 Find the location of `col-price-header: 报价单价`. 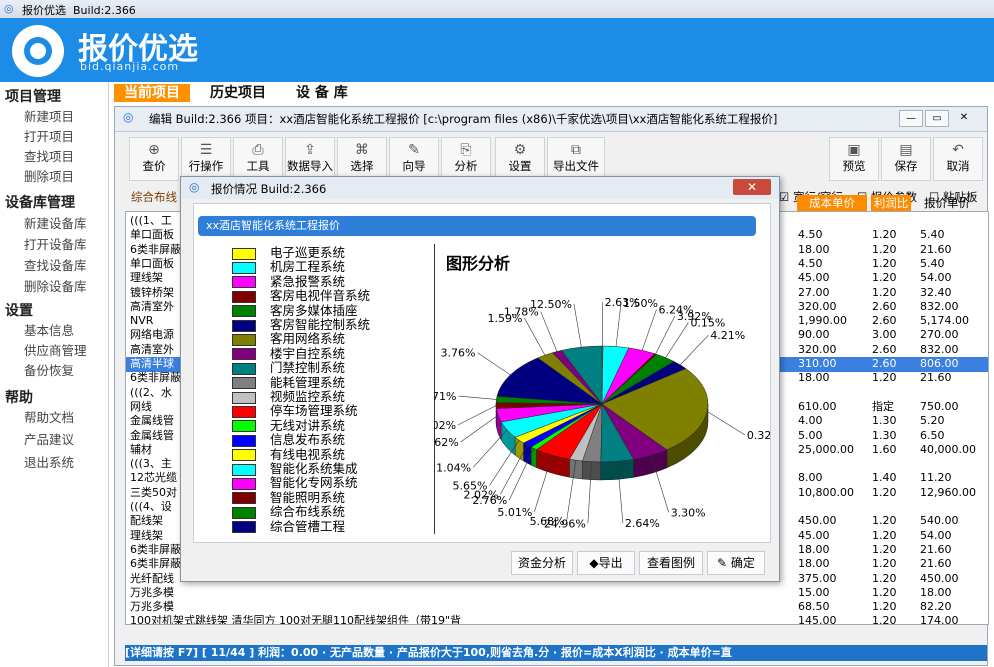

col-price-header: 报价单价 is located at coordinates (947, 203).